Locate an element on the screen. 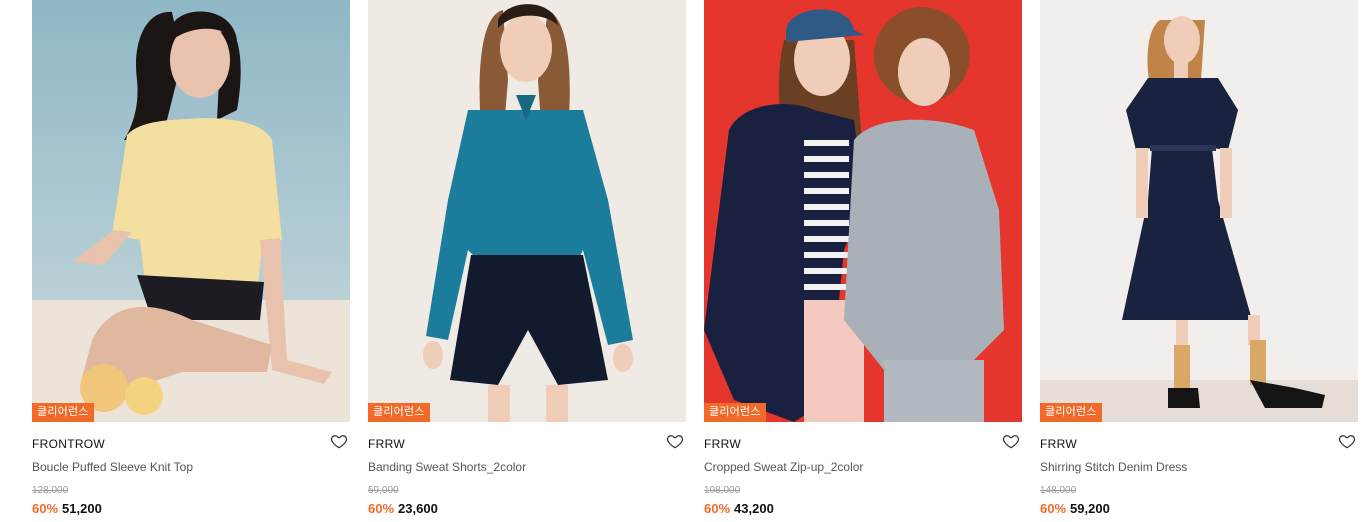  original-price: 59,000 is located at coordinates (383, 490).